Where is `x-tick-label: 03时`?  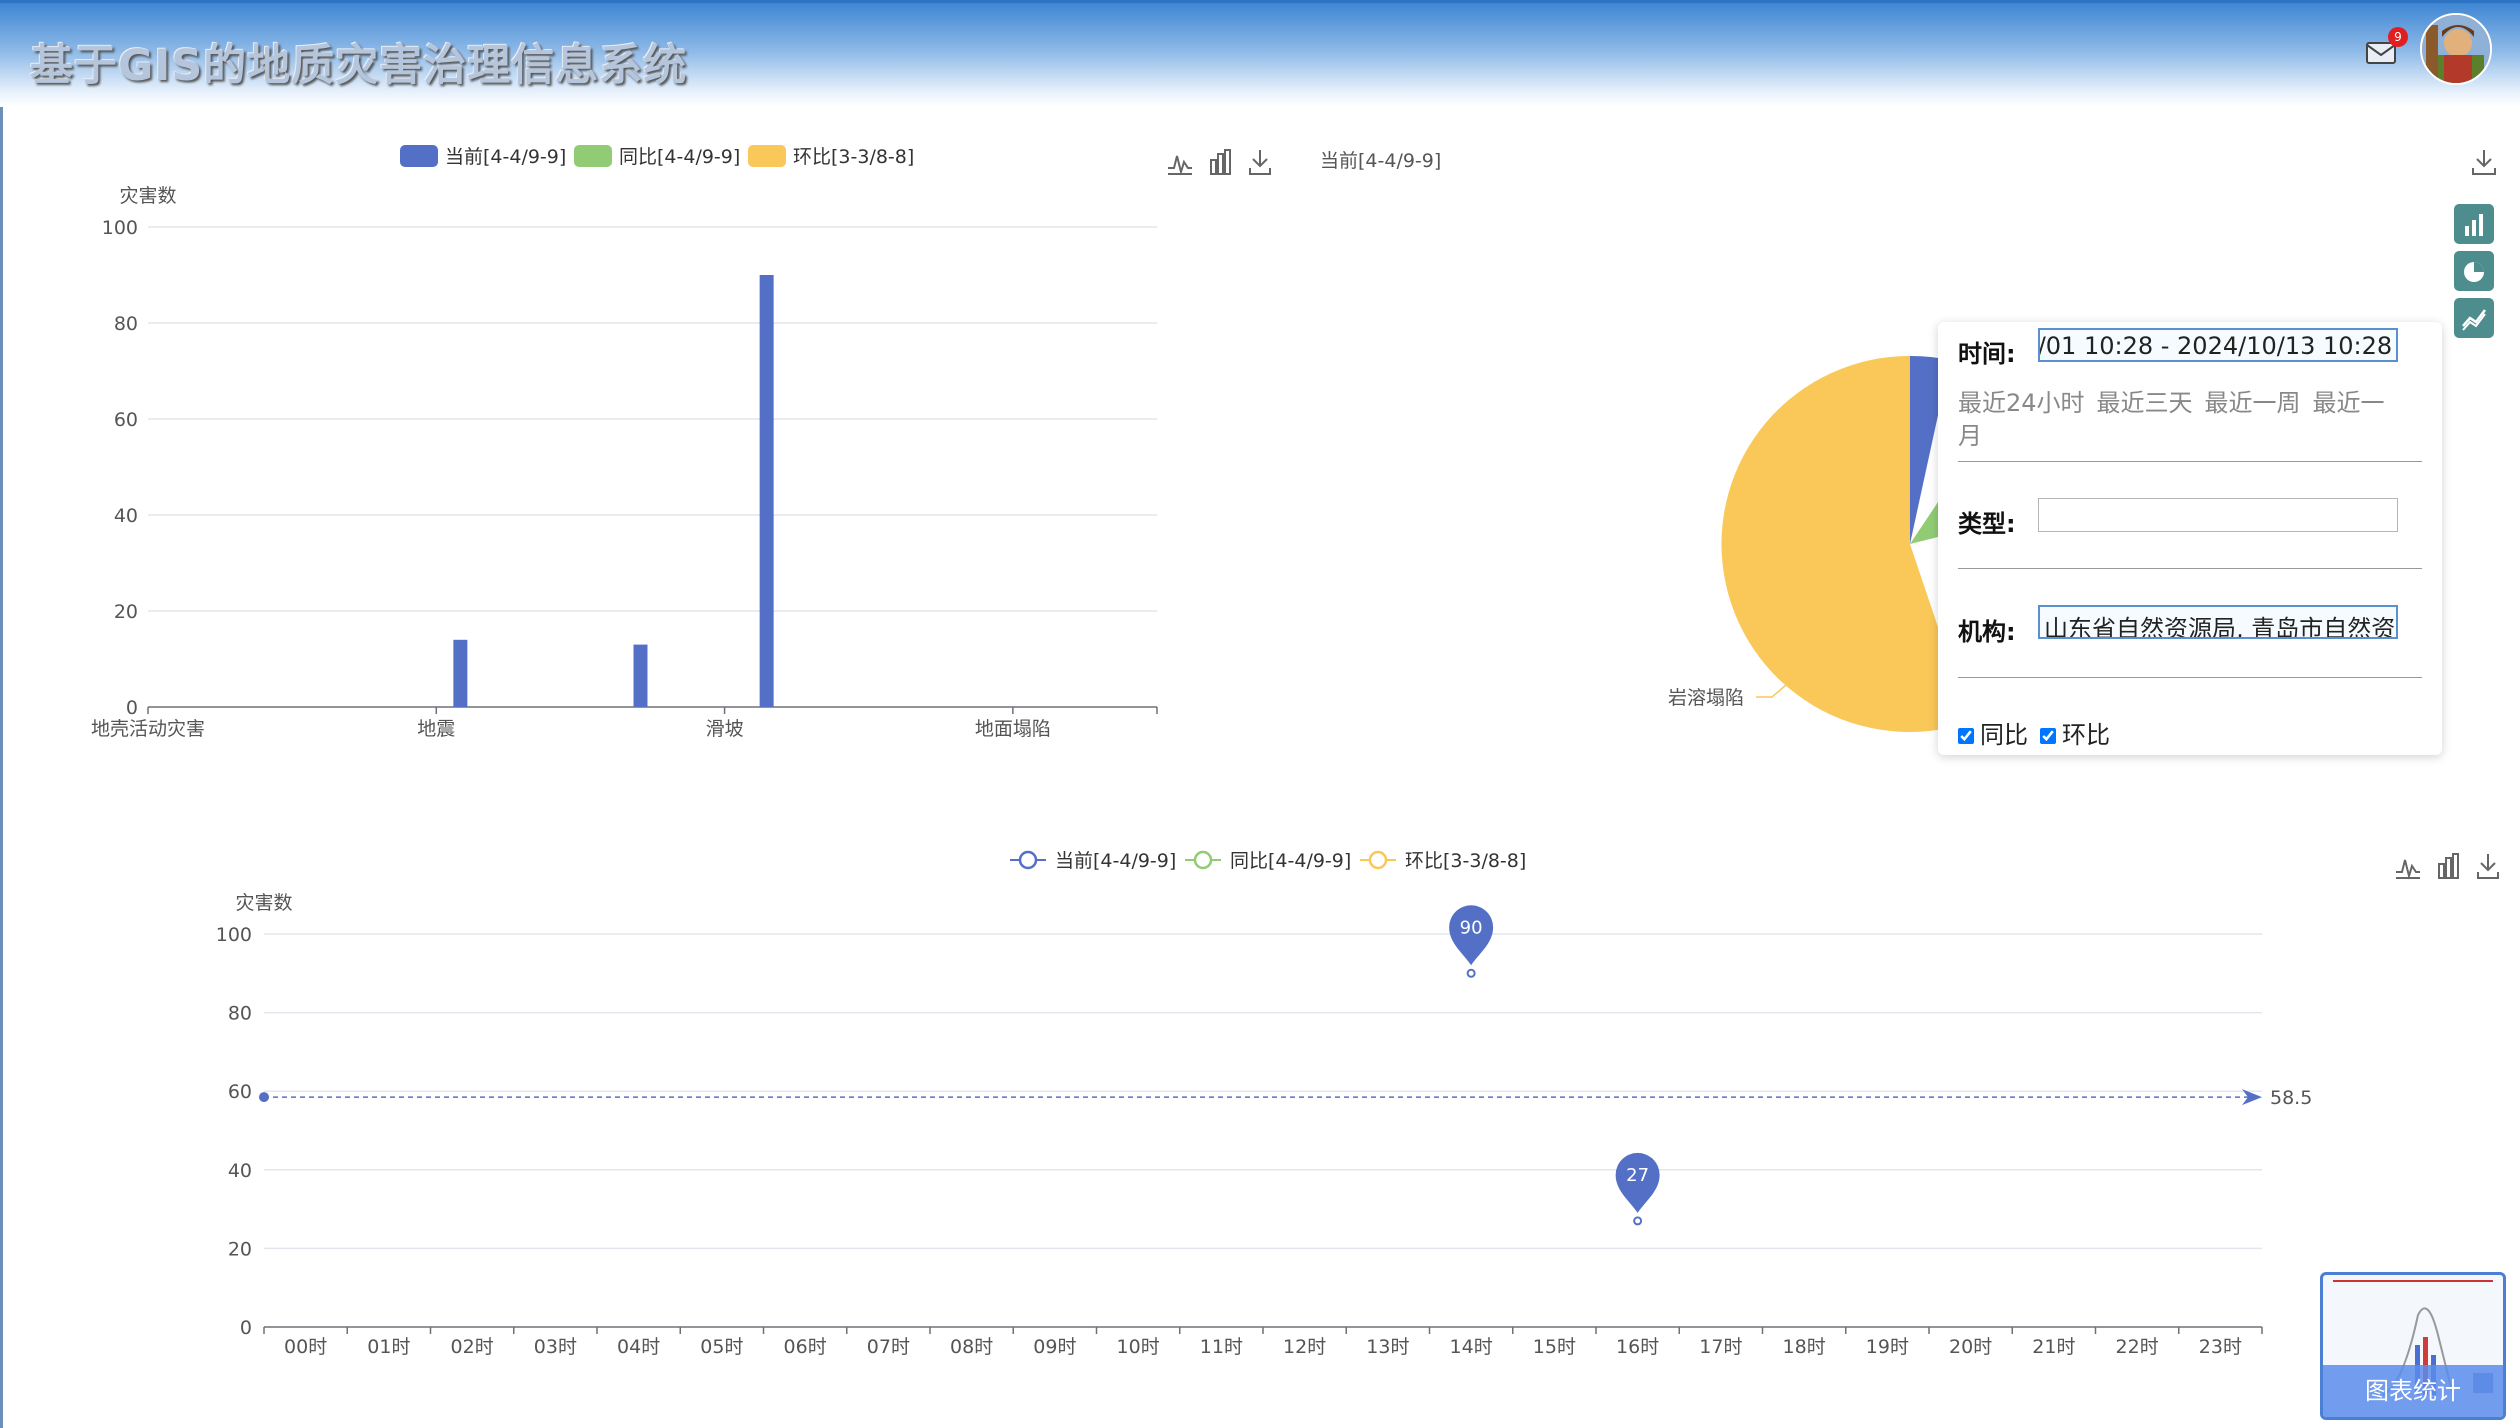 x-tick-label: 03时 is located at coordinates (555, 1347).